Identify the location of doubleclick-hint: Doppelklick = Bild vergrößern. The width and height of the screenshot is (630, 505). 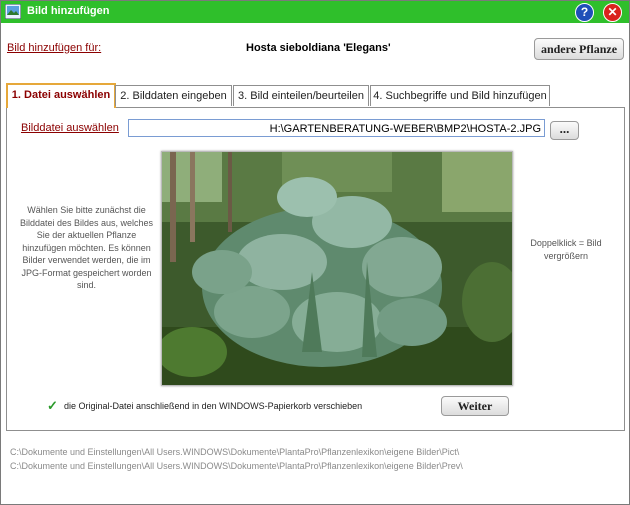
(566, 249).